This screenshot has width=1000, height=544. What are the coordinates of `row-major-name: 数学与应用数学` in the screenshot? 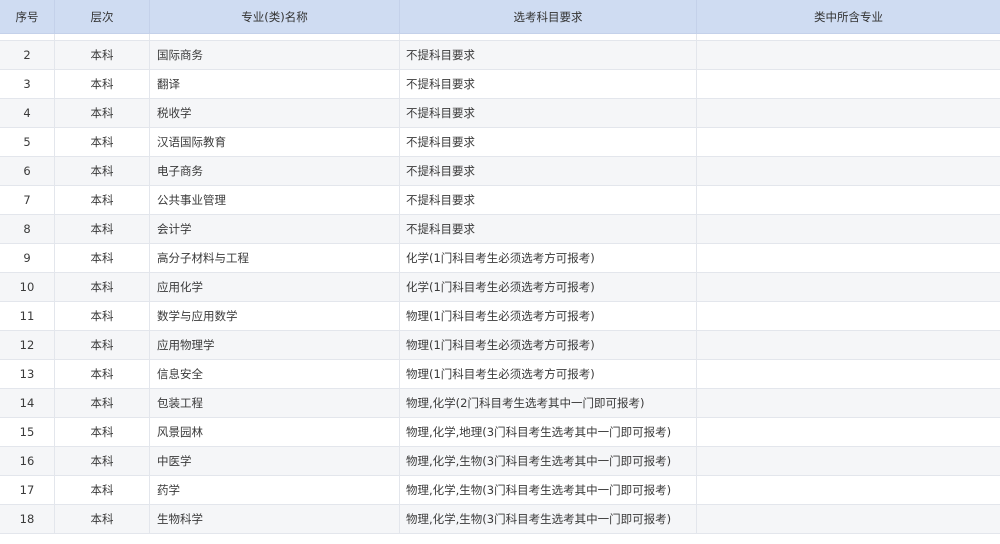 It's located at (275, 316).